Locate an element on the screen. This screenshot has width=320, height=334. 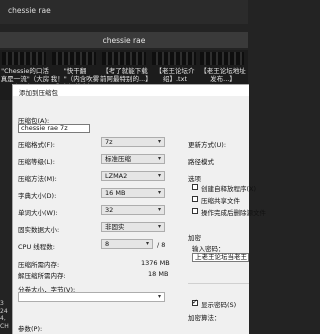
word-size-value: 32 is located at coordinates (109, 210).